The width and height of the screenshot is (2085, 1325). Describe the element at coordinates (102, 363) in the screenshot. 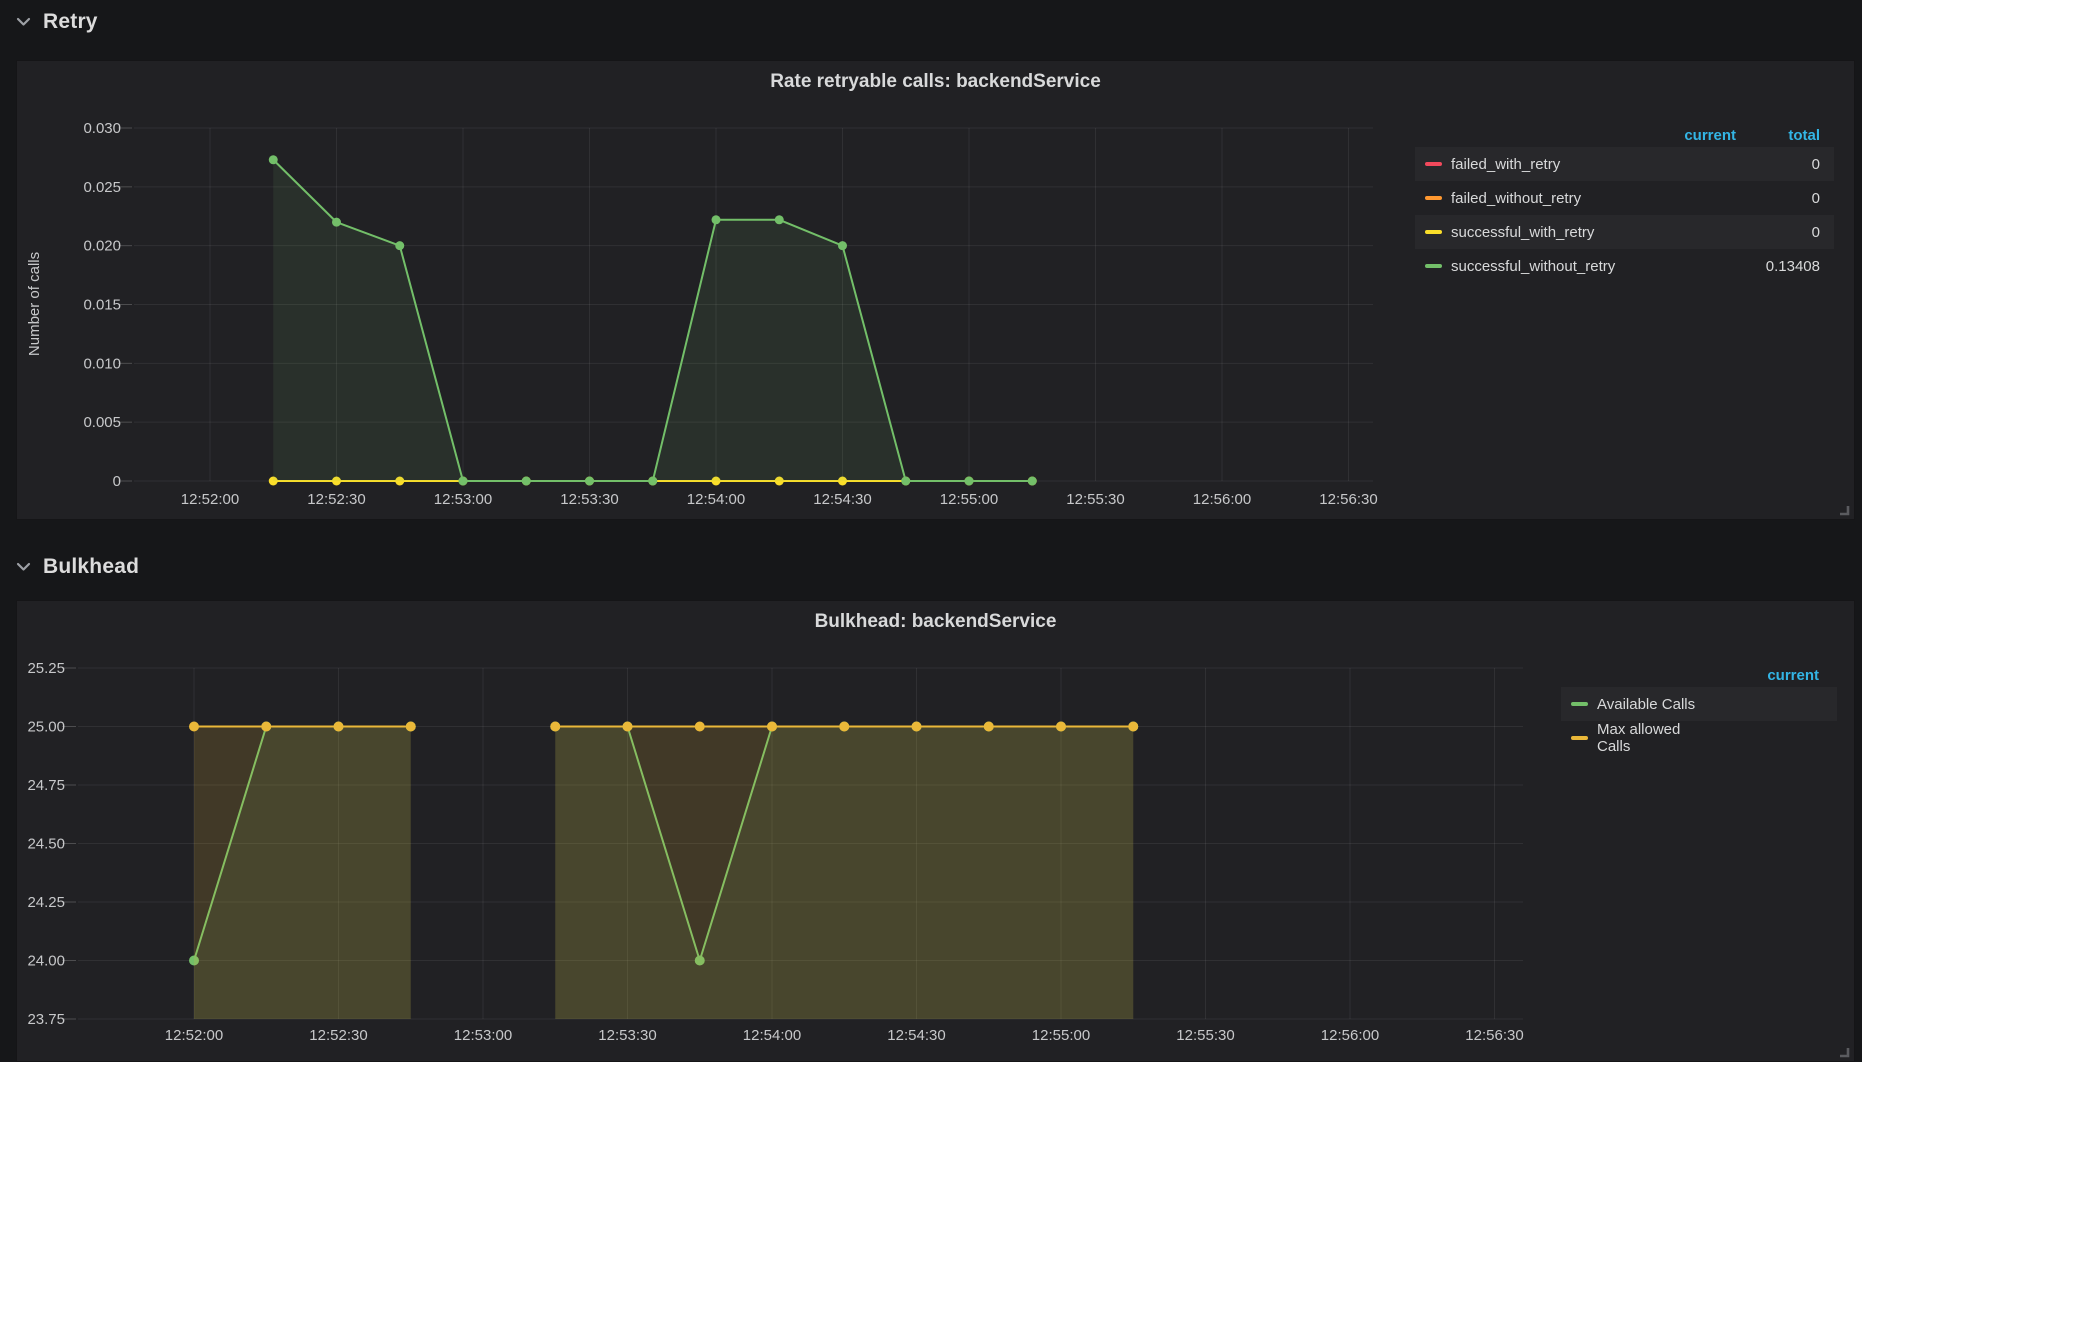

I see `y-axis-tick-label: 0.010` at that location.